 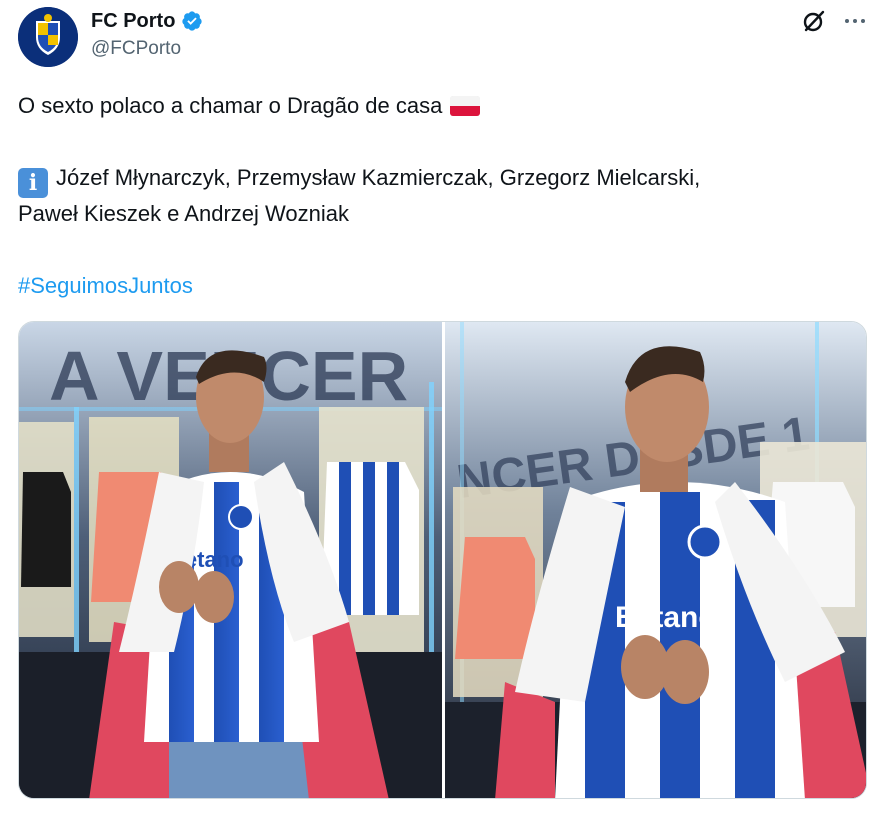 I want to click on tweet-text-line: O sexto polaco a chamar o Dragão de casa, so click(x=249, y=106).